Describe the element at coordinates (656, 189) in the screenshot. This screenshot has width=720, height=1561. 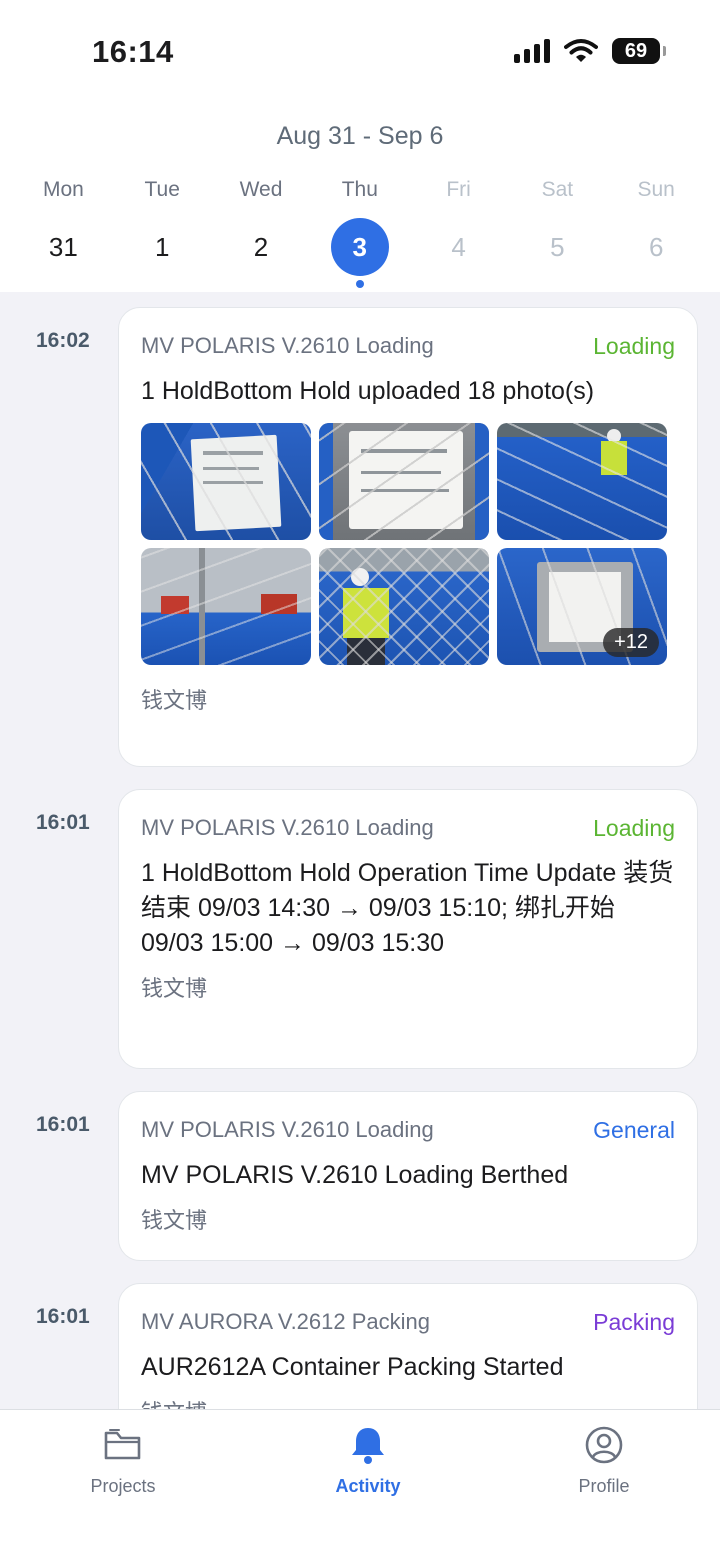
I see `day-name: Sun` at that location.